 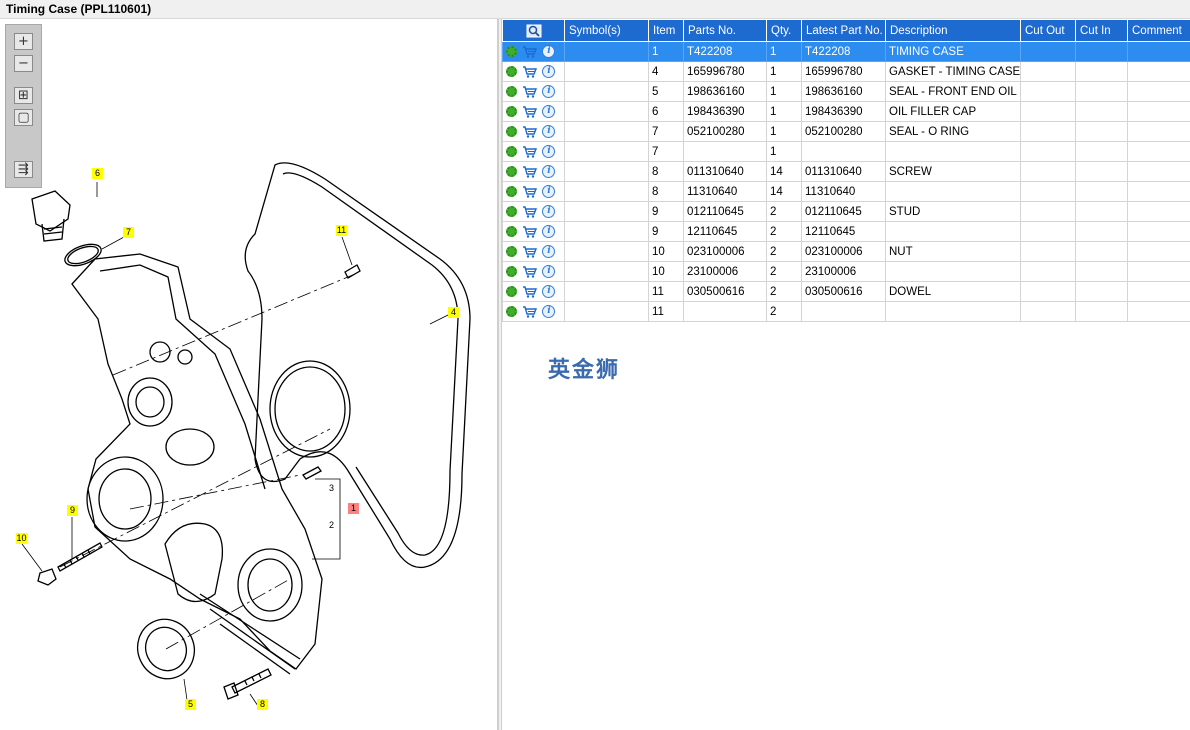 What do you see at coordinates (666, 30) in the screenshot?
I see `header-item: Item` at bounding box center [666, 30].